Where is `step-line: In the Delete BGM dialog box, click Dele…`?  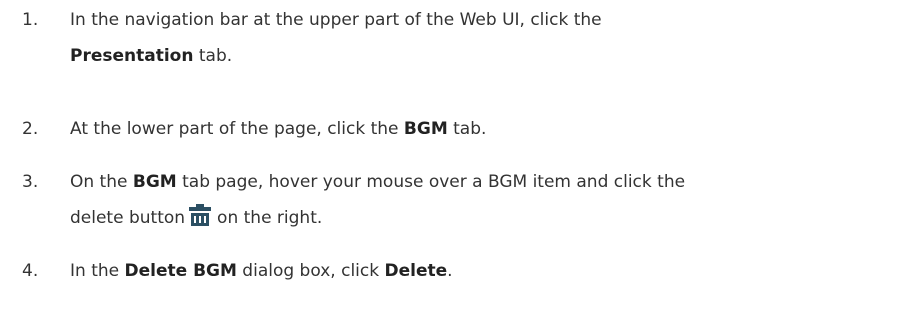
step-line: In the Delete BGM dialog box, click Dele… is located at coordinates (470, 271).